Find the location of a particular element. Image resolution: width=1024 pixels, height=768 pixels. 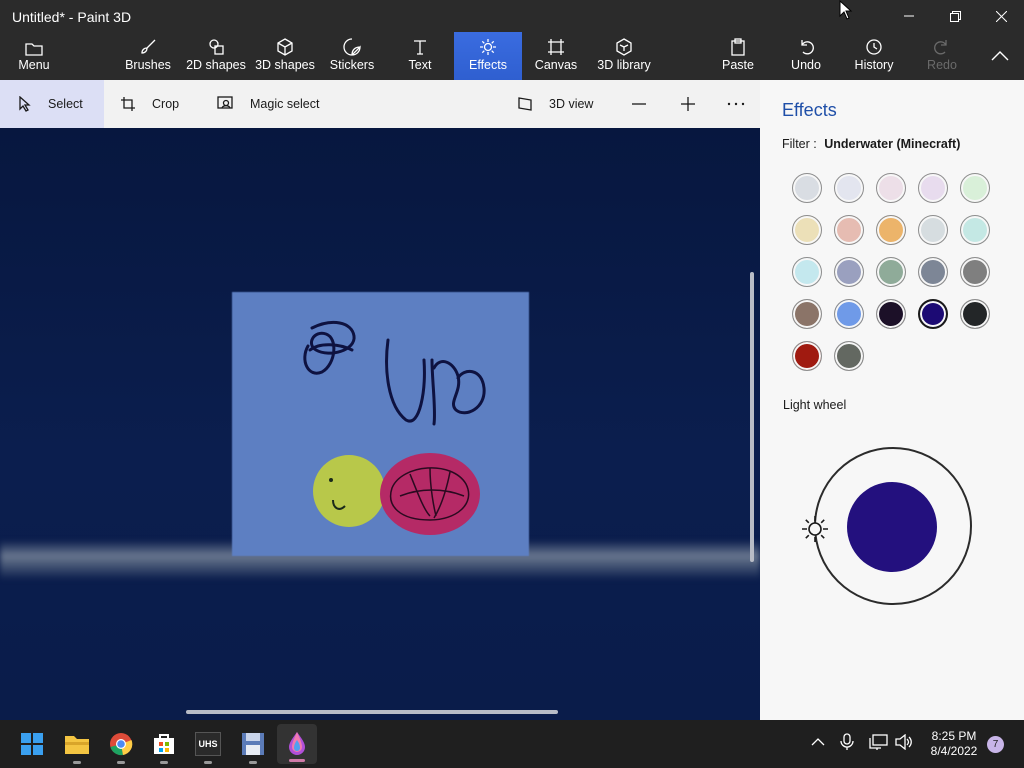

history-button: History is located at coordinates (874, 56).